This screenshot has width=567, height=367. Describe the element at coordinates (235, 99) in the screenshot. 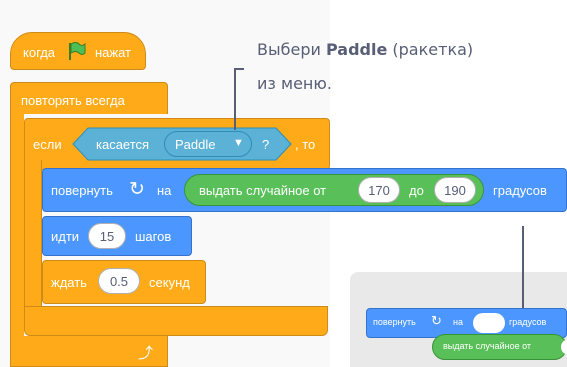

I see `callout-pointer-v` at that location.